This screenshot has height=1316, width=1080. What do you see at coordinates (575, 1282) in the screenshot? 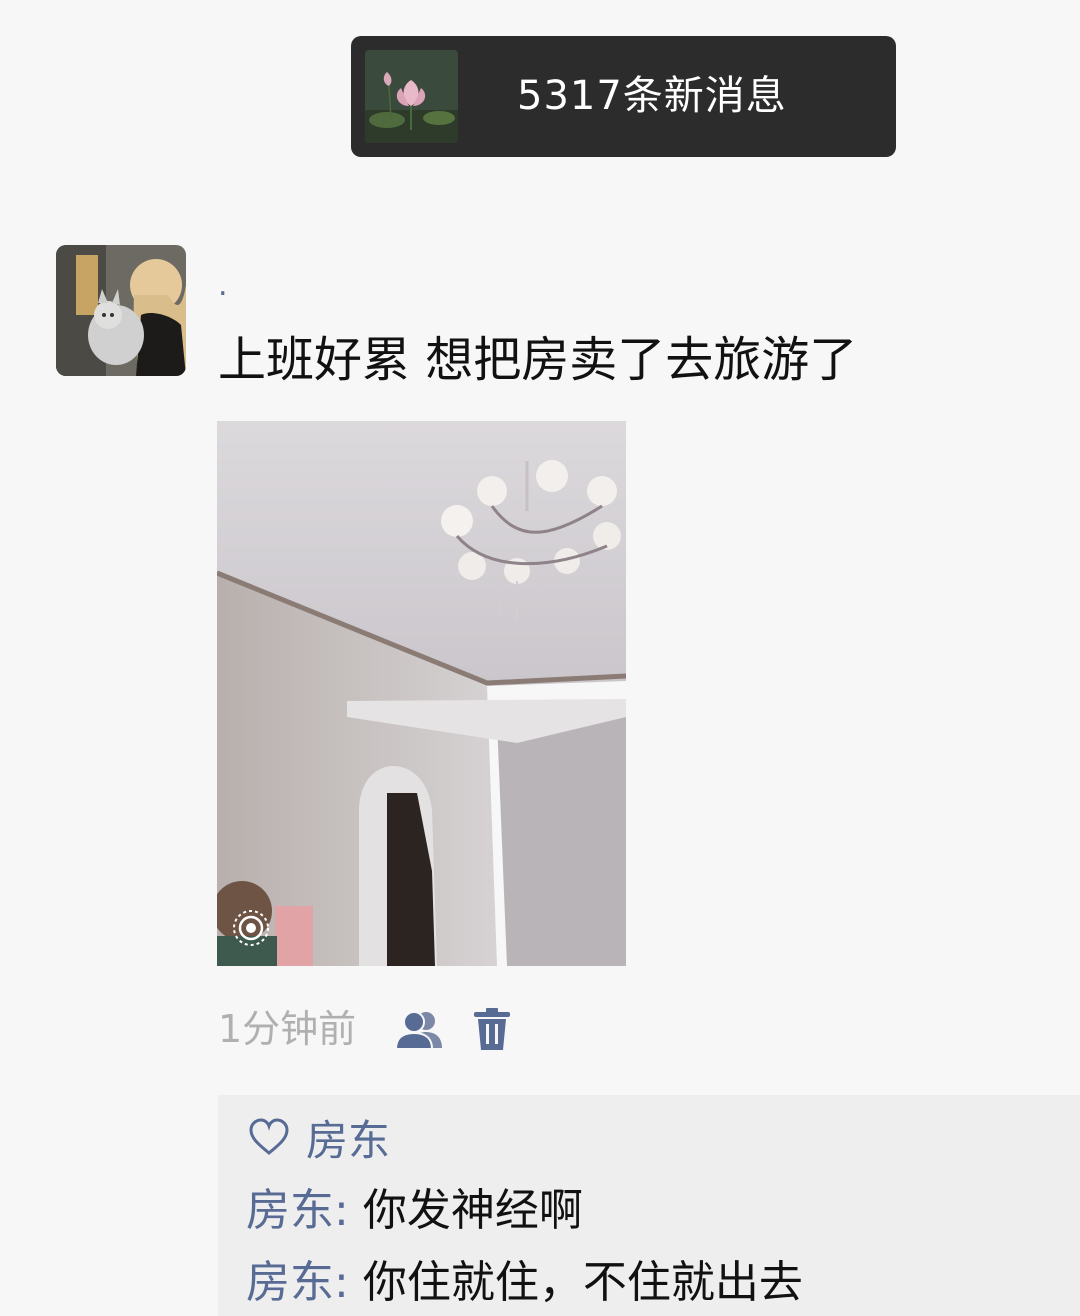
I see `comment-text: 你住就住，不住就出去` at bounding box center [575, 1282].